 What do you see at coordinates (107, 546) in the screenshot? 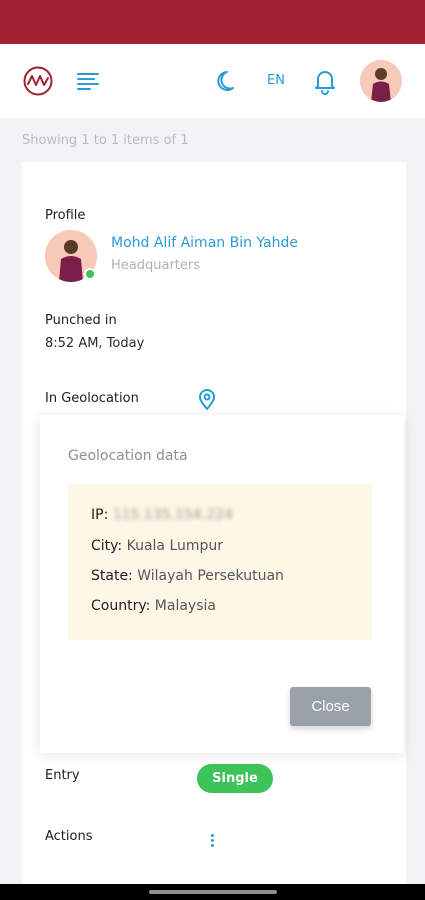
I see `geo-key: City:` at bounding box center [107, 546].